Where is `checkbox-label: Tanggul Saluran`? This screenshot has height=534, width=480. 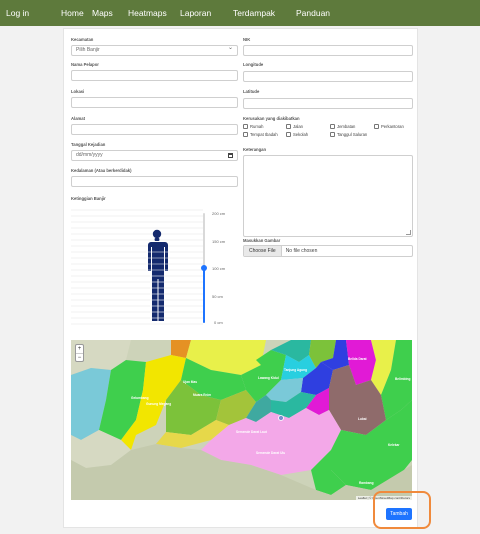 checkbox-label: Tanggul Saluran is located at coordinates (352, 134).